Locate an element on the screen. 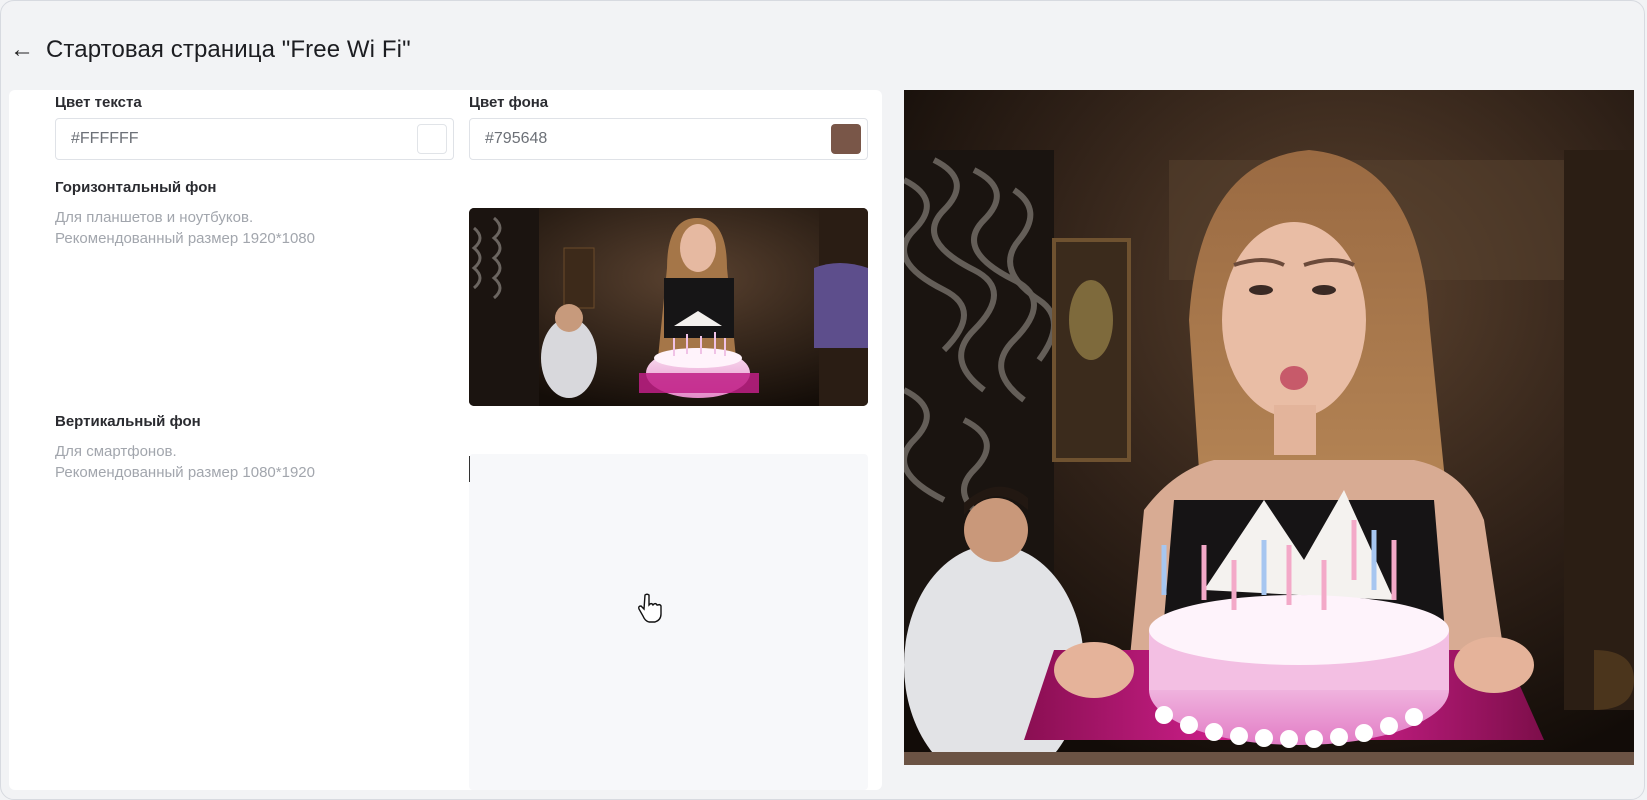  vertical-bg-hint-2: Рекомендованный размер 1080*1920 is located at coordinates (185, 472).